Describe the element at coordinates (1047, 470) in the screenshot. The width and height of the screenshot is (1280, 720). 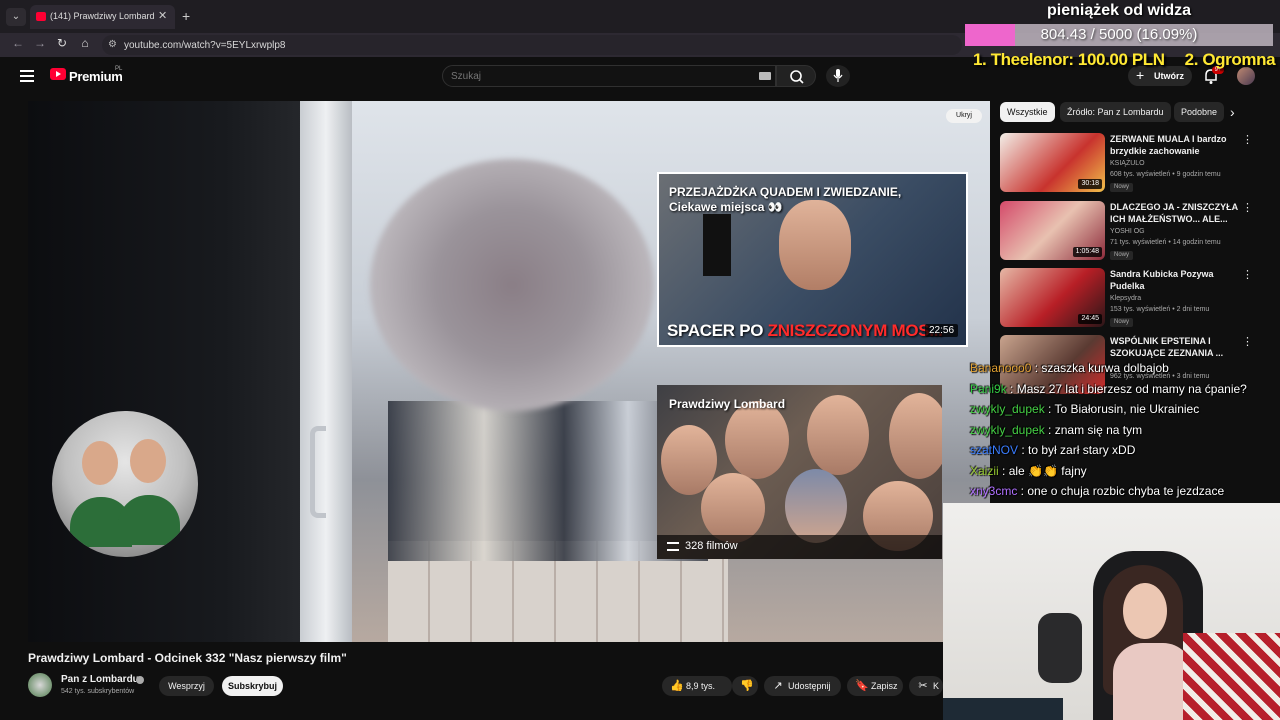
I see `chat-text: ale 👏👏 fajny` at that location.